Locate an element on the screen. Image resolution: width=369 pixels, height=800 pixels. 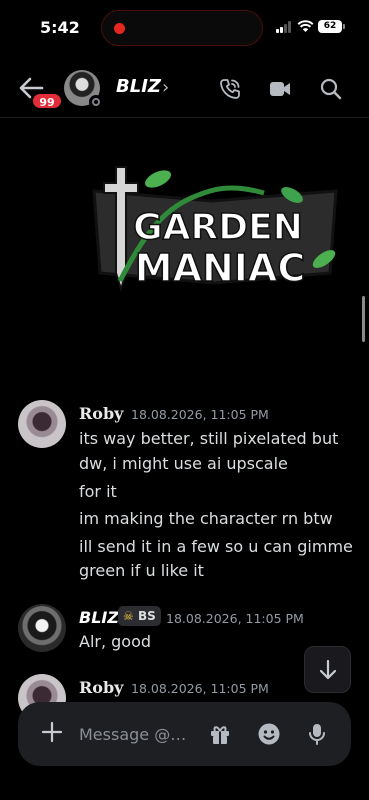
dynamic-island is located at coordinates (182, 28).